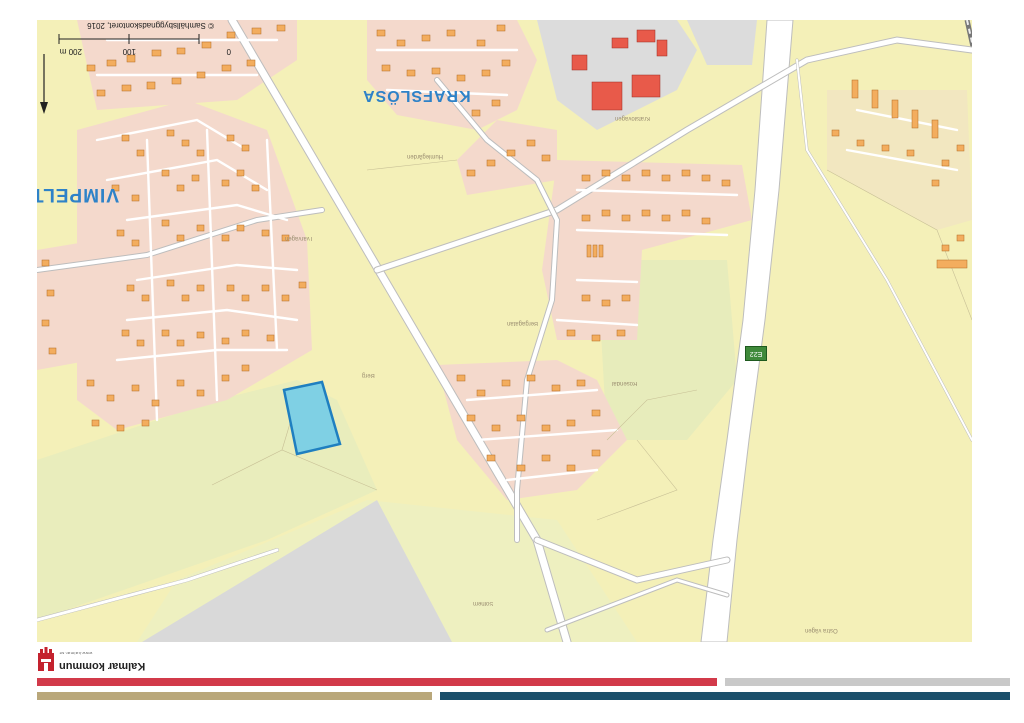 This screenshot has height=723, width=1024. Describe the element at coordinates (821, 630) in the screenshot. I see `street-label: Östra vägen` at that location.